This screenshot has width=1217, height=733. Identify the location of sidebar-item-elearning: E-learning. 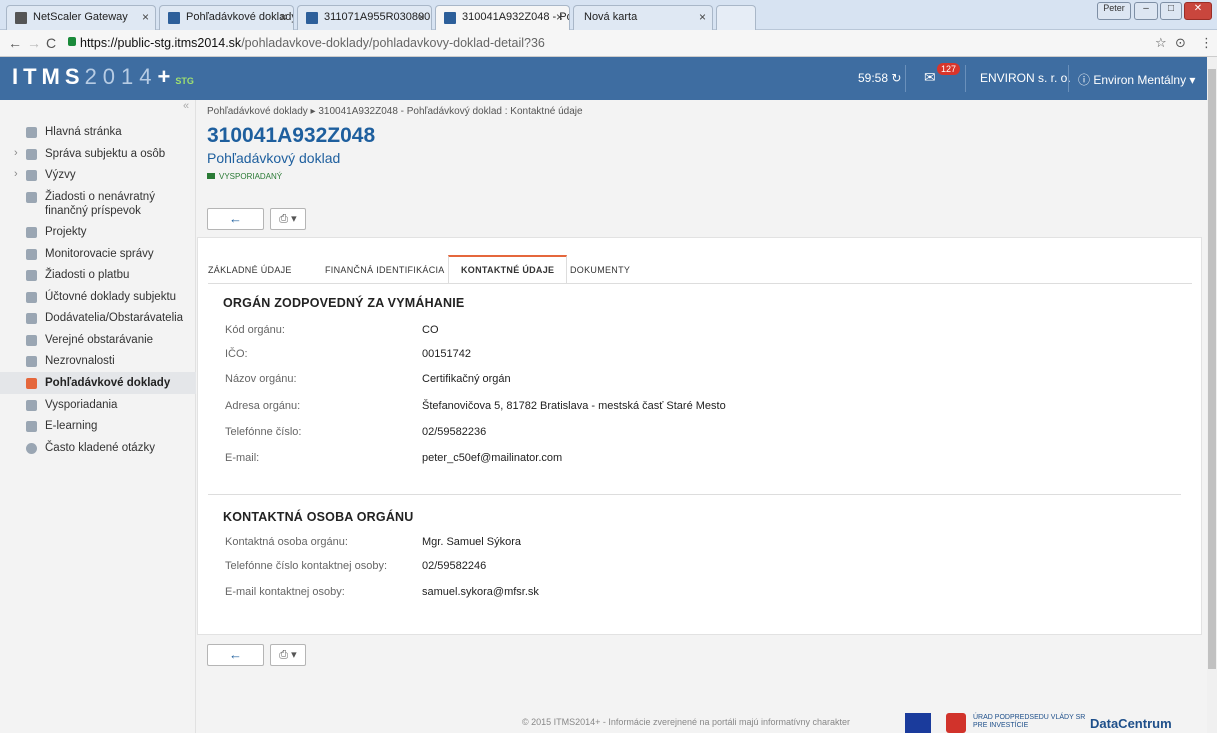
(98, 427).